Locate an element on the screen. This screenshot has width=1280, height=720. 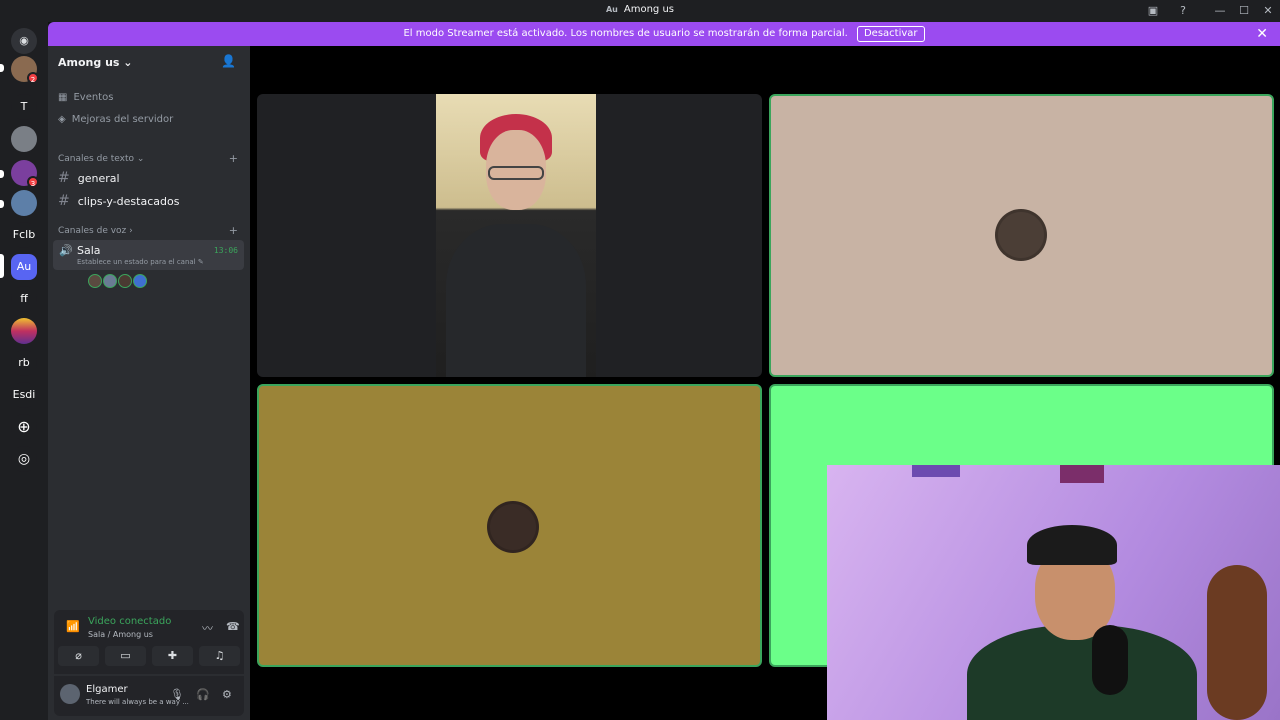
activities-icon: ✚ is located at coordinates (172, 656).